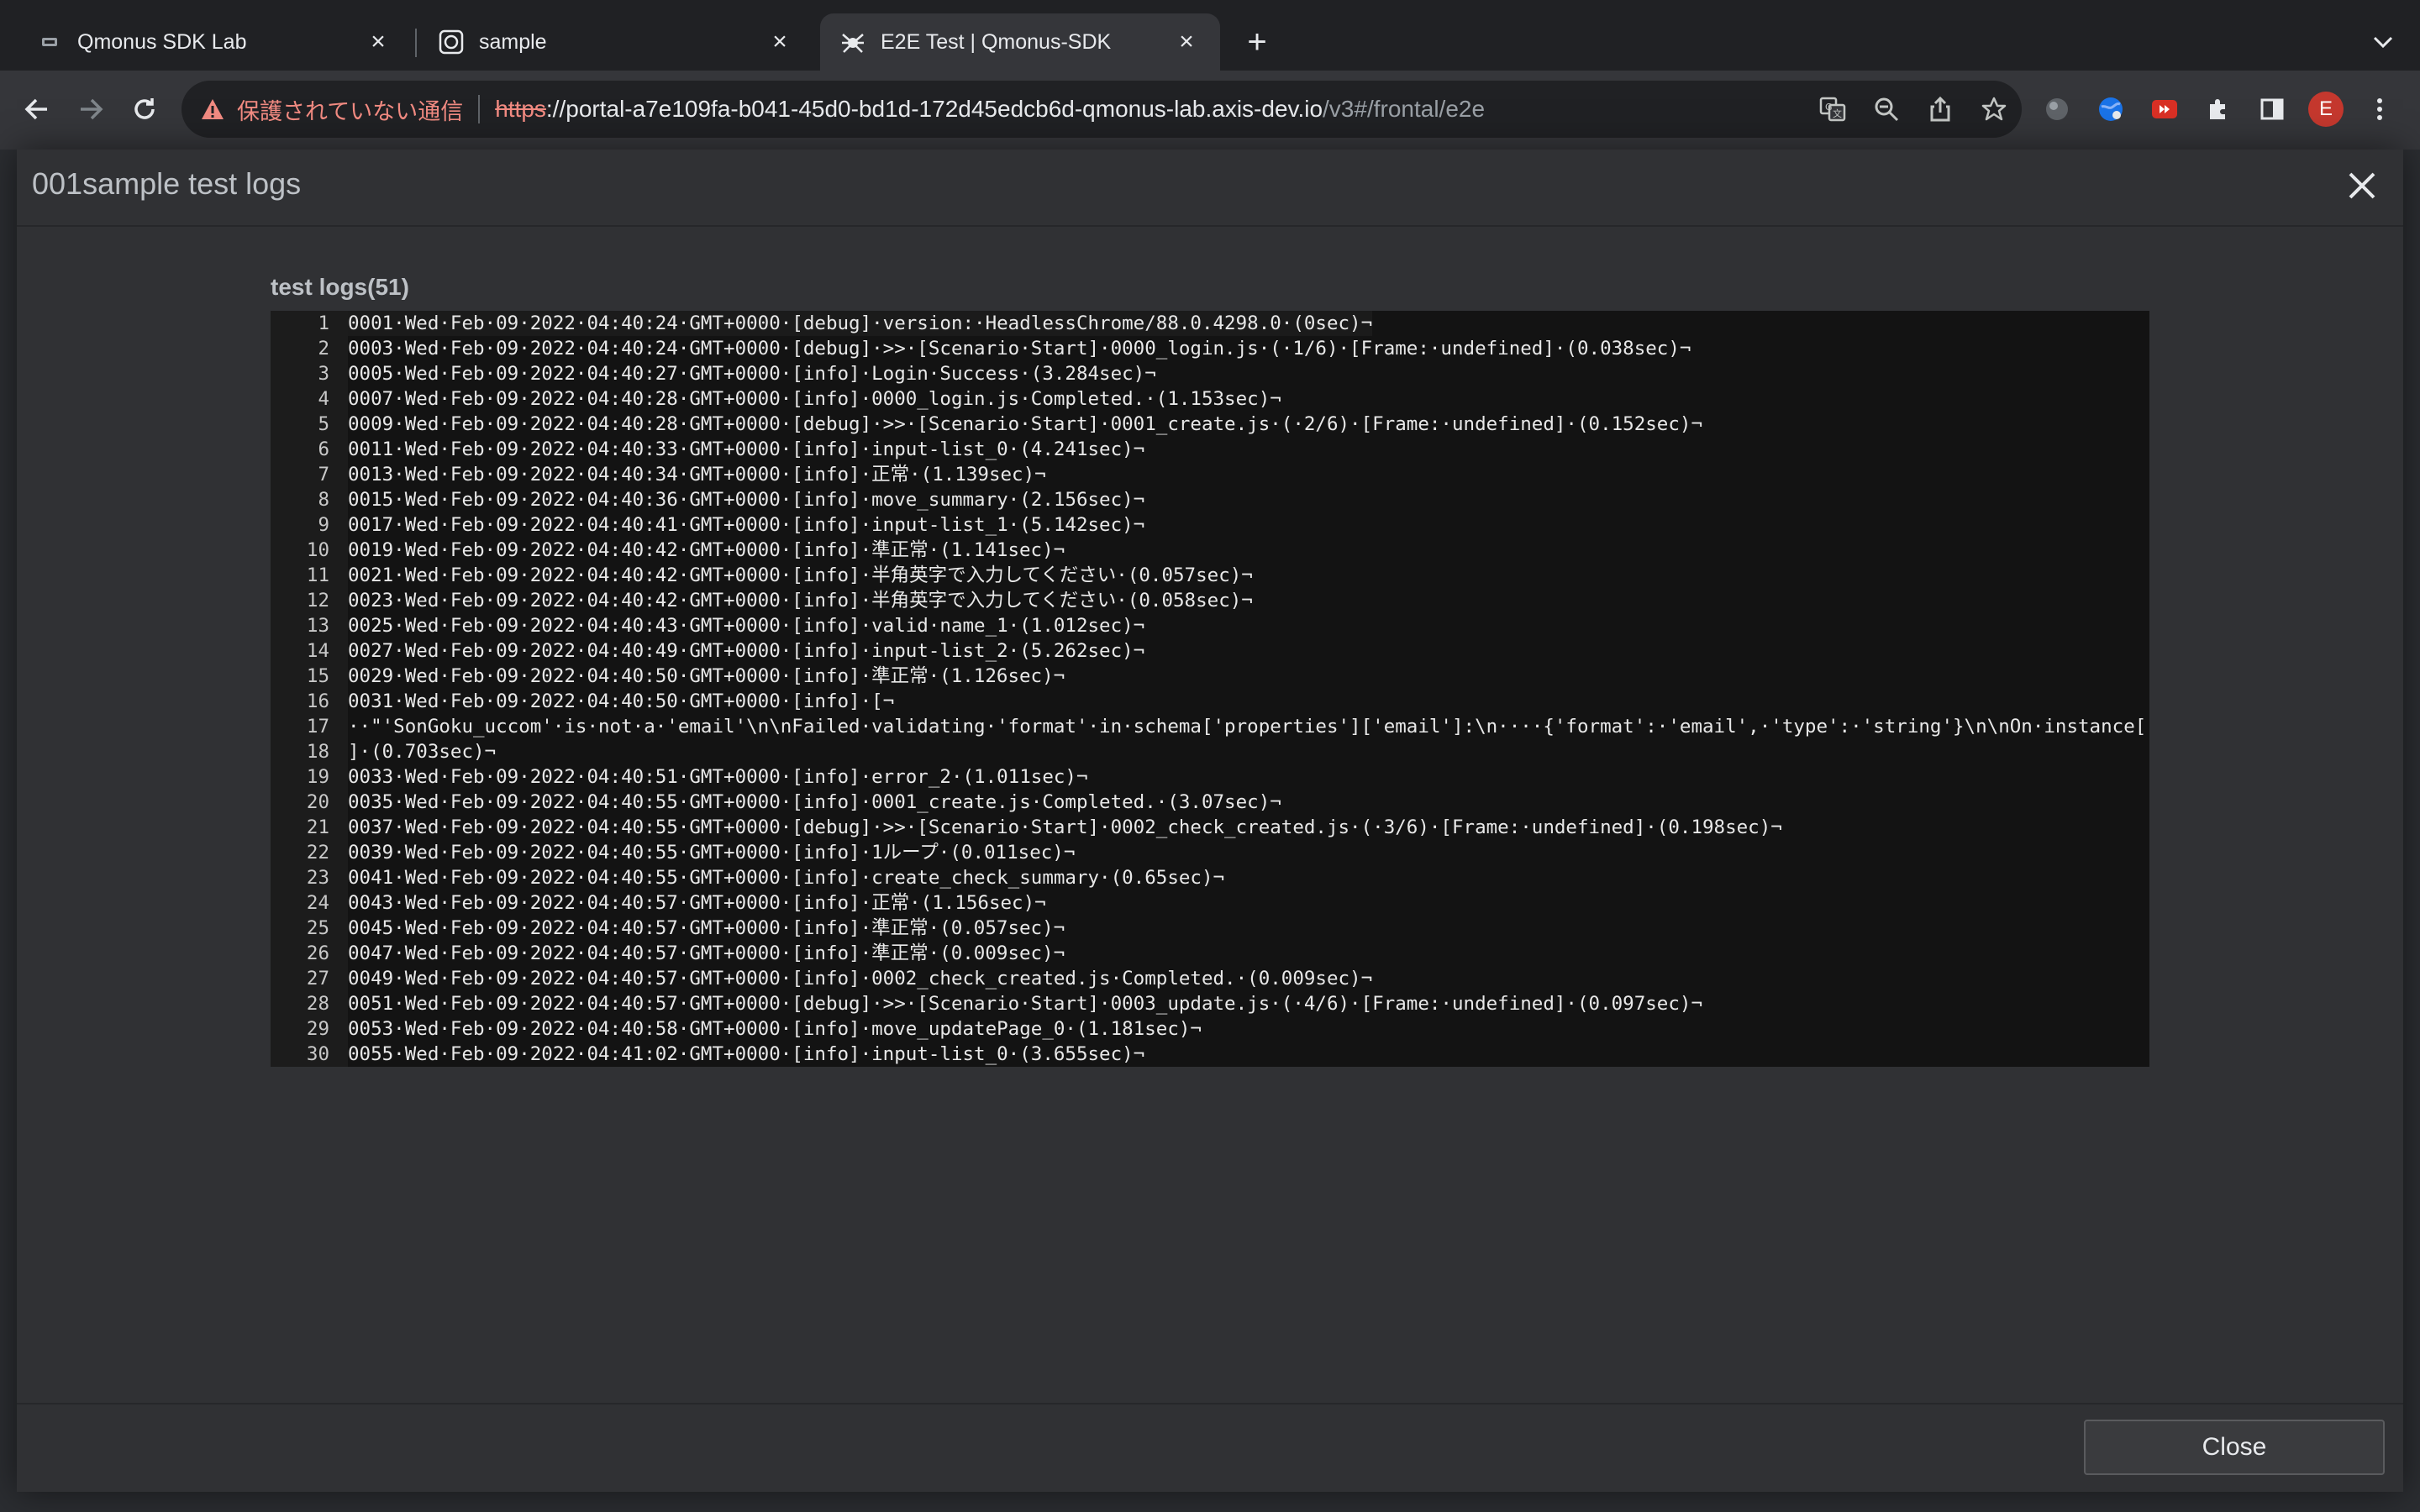 The height and width of the screenshot is (1512, 2420). What do you see at coordinates (309, 348) in the screenshot?
I see `line-number: 2` at bounding box center [309, 348].